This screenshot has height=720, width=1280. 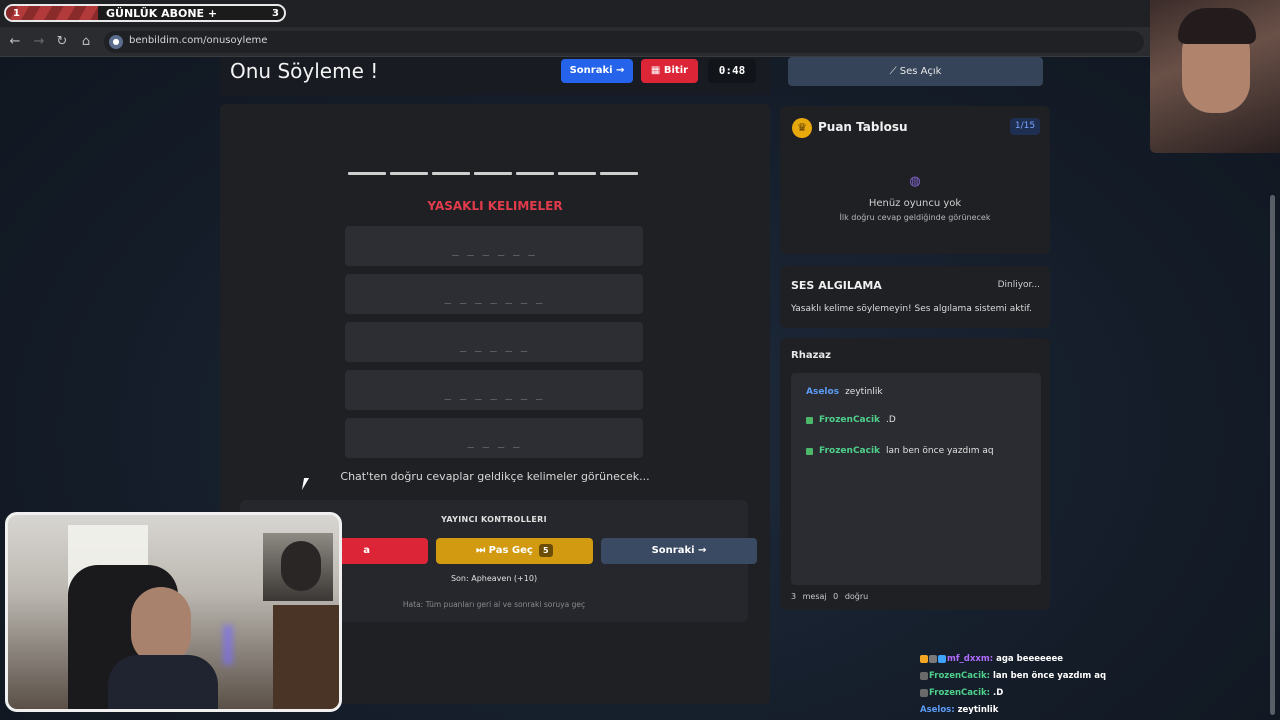 I want to click on lamp-glow, so click(x=228, y=645).